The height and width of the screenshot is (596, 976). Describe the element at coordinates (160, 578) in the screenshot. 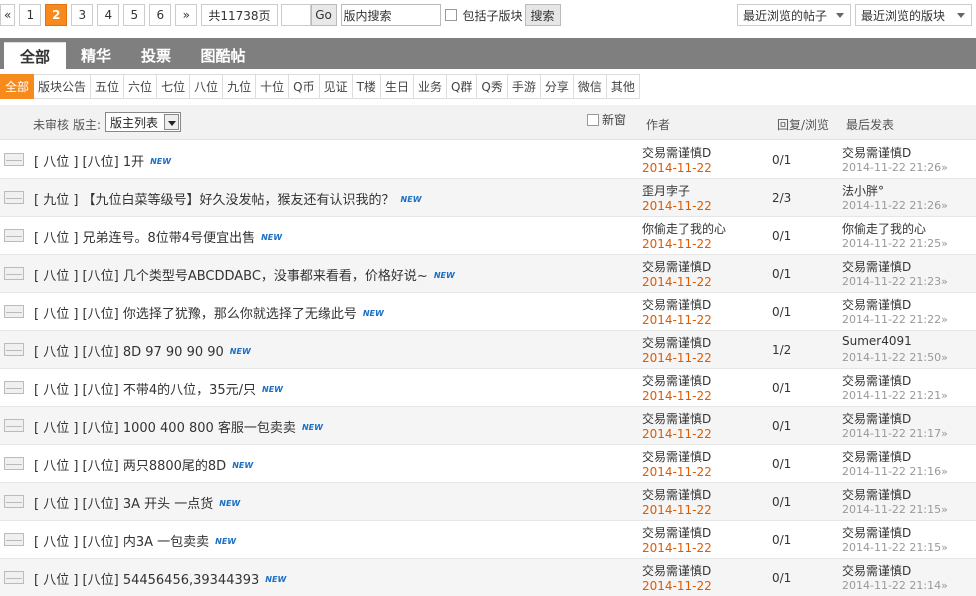

I see `thread-title-link: [ 八位 ] [八位] 54456456,39344393 NEW` at that location.